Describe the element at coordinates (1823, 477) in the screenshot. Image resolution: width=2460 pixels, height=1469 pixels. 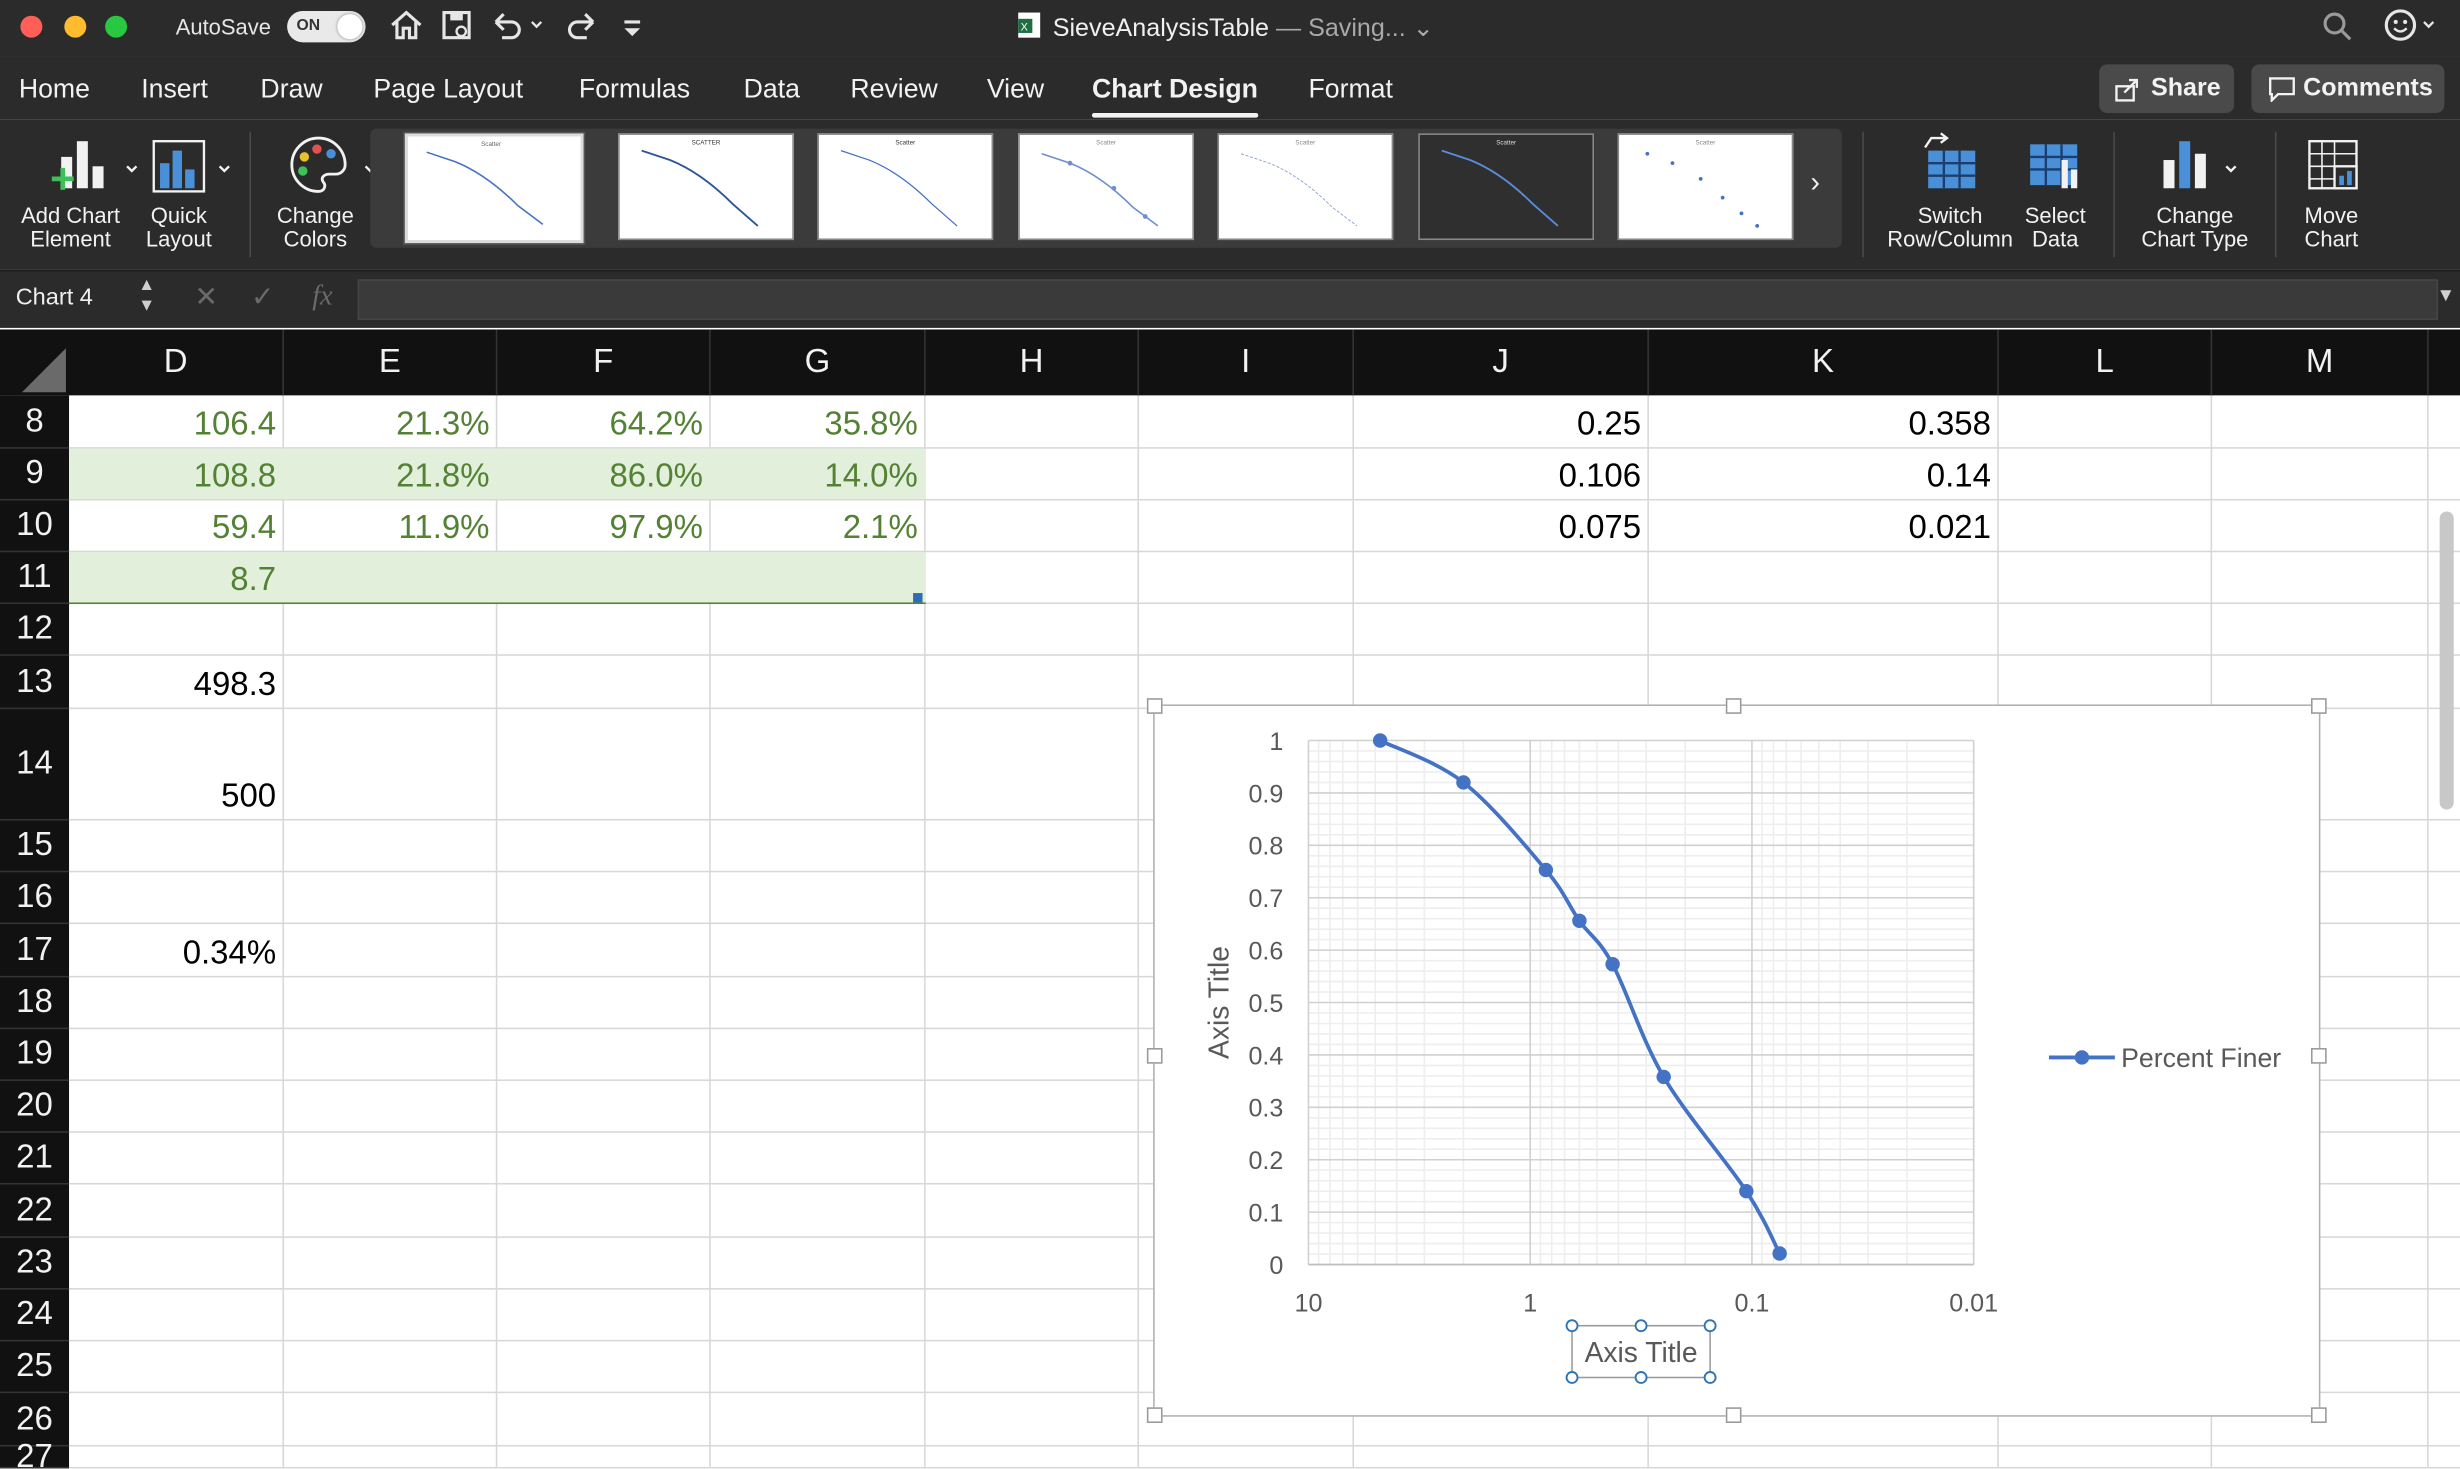
I see `cell-k9: 0.14` at that location.